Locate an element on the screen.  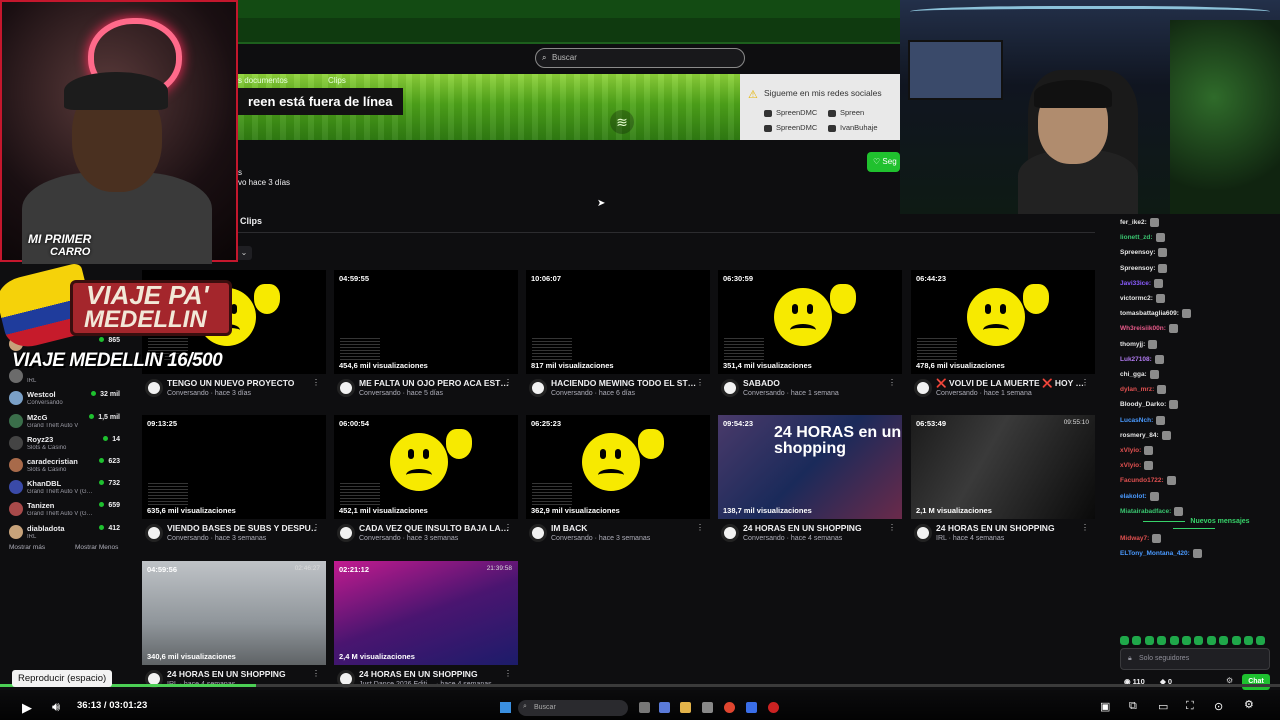
settings-gear-icon: ⚙ is located at coordinates (1249, 704).